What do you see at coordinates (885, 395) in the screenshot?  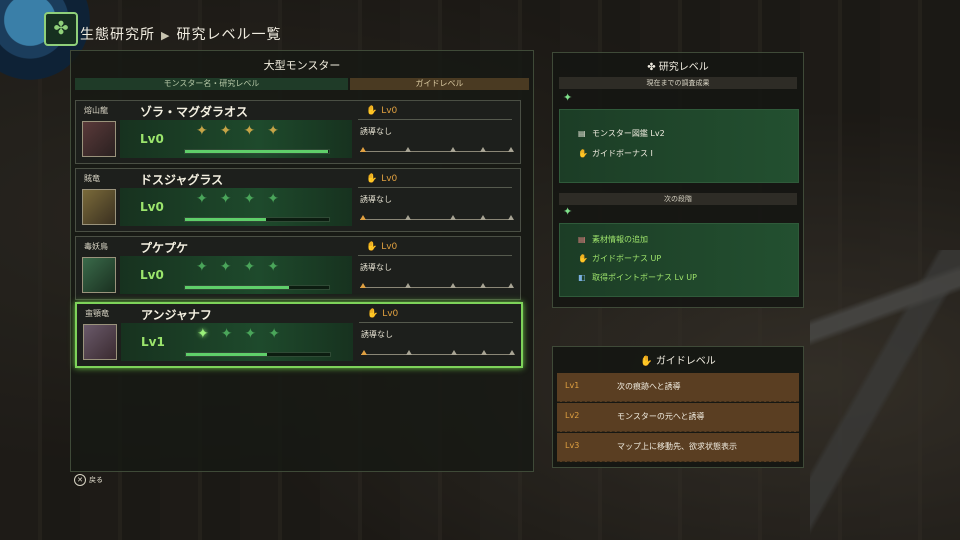 I see `background-scenery` at bounding box center [885, 395].